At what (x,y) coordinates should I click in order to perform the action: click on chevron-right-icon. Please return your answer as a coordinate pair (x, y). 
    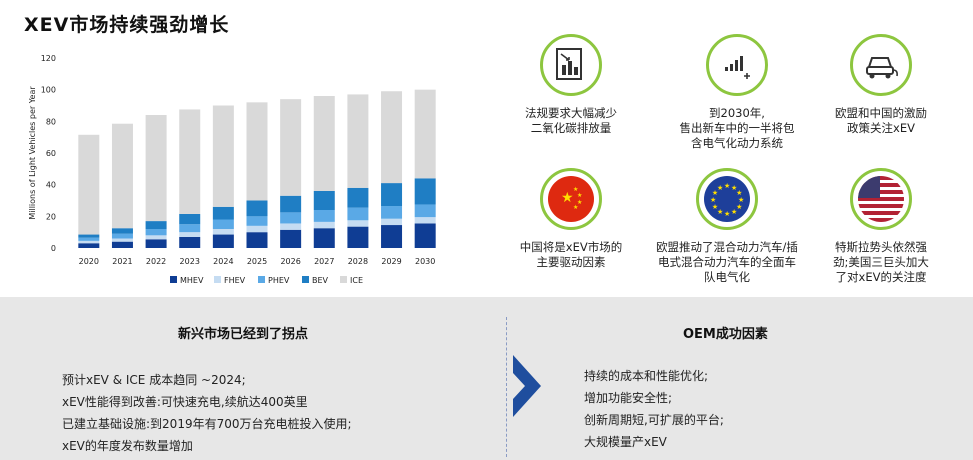
    Looking at the image, I should click on (527, 386).